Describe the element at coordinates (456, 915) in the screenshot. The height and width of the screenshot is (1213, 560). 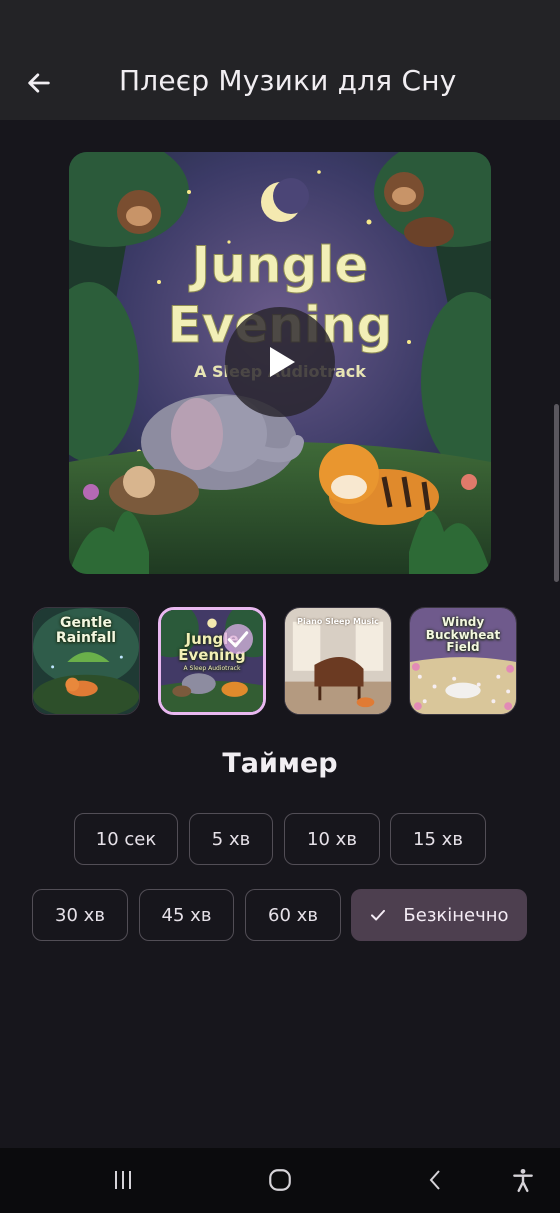
I see `timer-option-label: Безкінечно` at that location.